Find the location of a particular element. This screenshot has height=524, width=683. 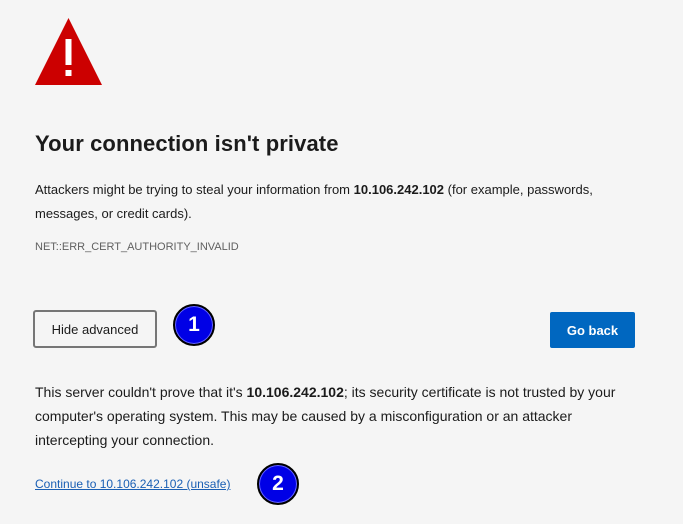

error-code: NET::ERR_CERT_AUTHORITY_INVALID is located at coordinates (137, 247).